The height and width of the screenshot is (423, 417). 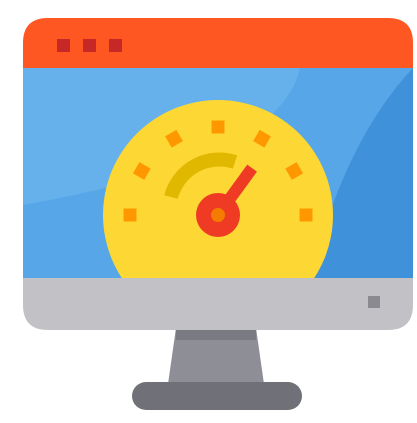 I want to click on titlebar-dots, so click(x=89, y=45).